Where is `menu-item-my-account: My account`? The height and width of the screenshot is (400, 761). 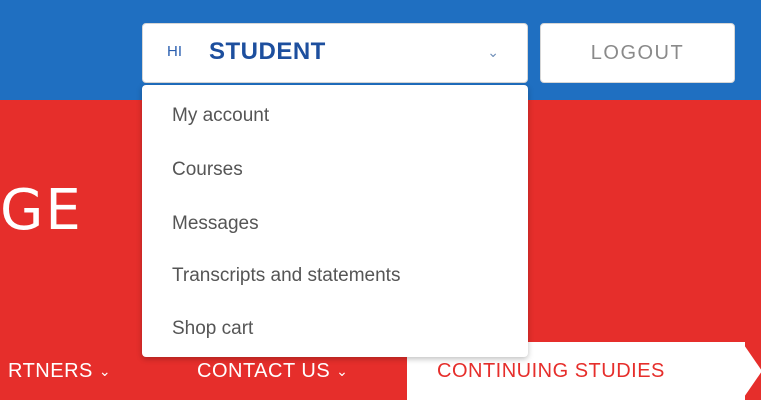 menu-item-my-account: My account is located at coordinates (220, 116).